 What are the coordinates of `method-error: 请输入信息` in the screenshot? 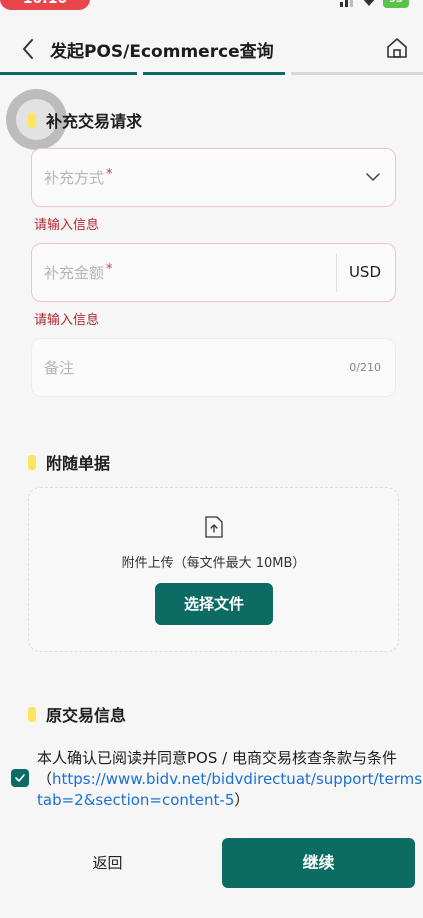 It's located at (67, 225).